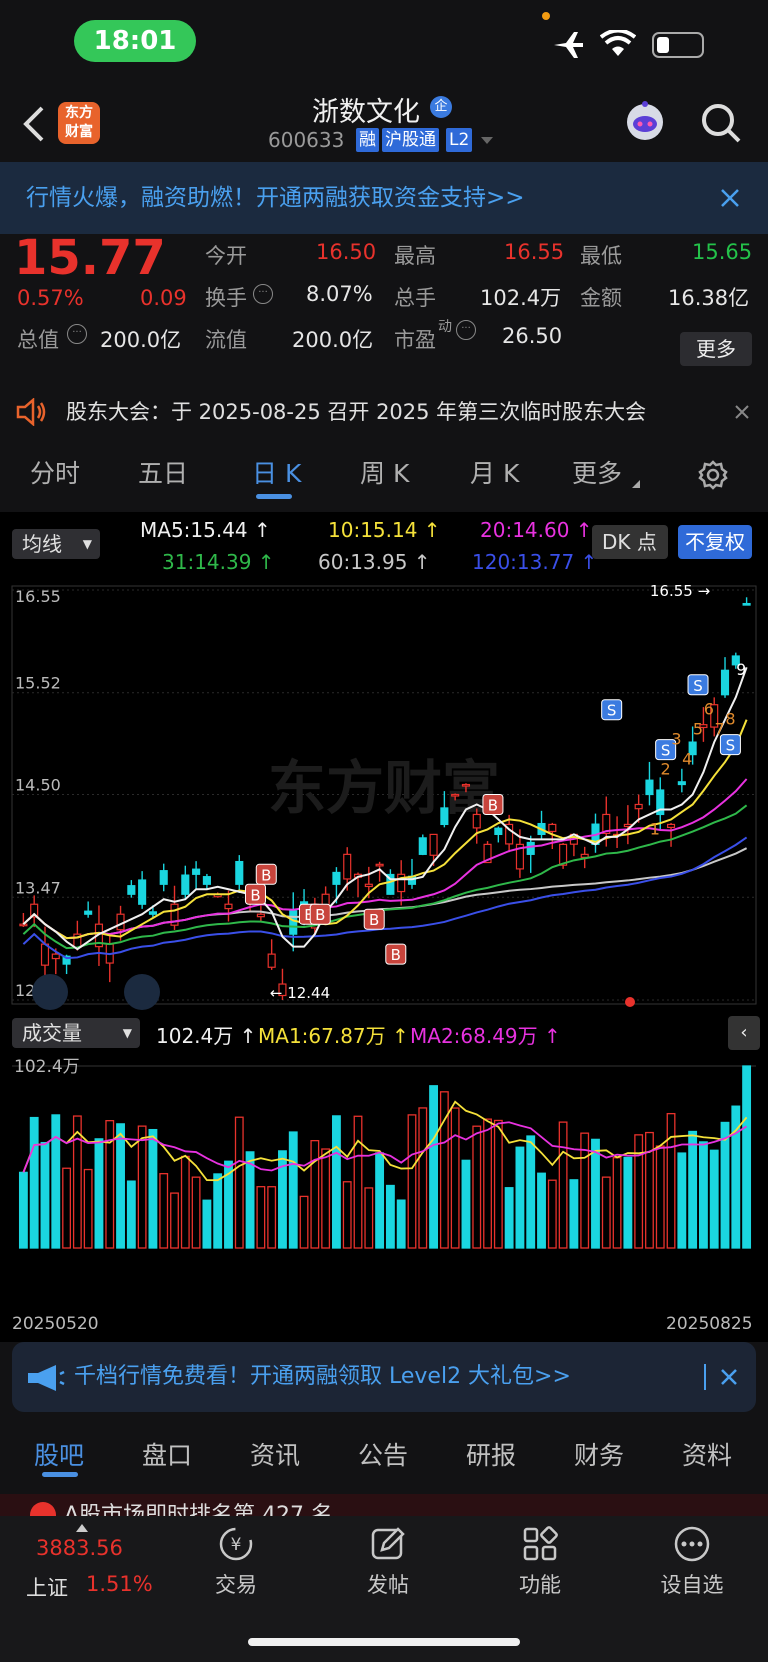  Describe the element at coordinates (167, 1454) in the screenshot. I see `tab-orderbook: 盘口` at that location.